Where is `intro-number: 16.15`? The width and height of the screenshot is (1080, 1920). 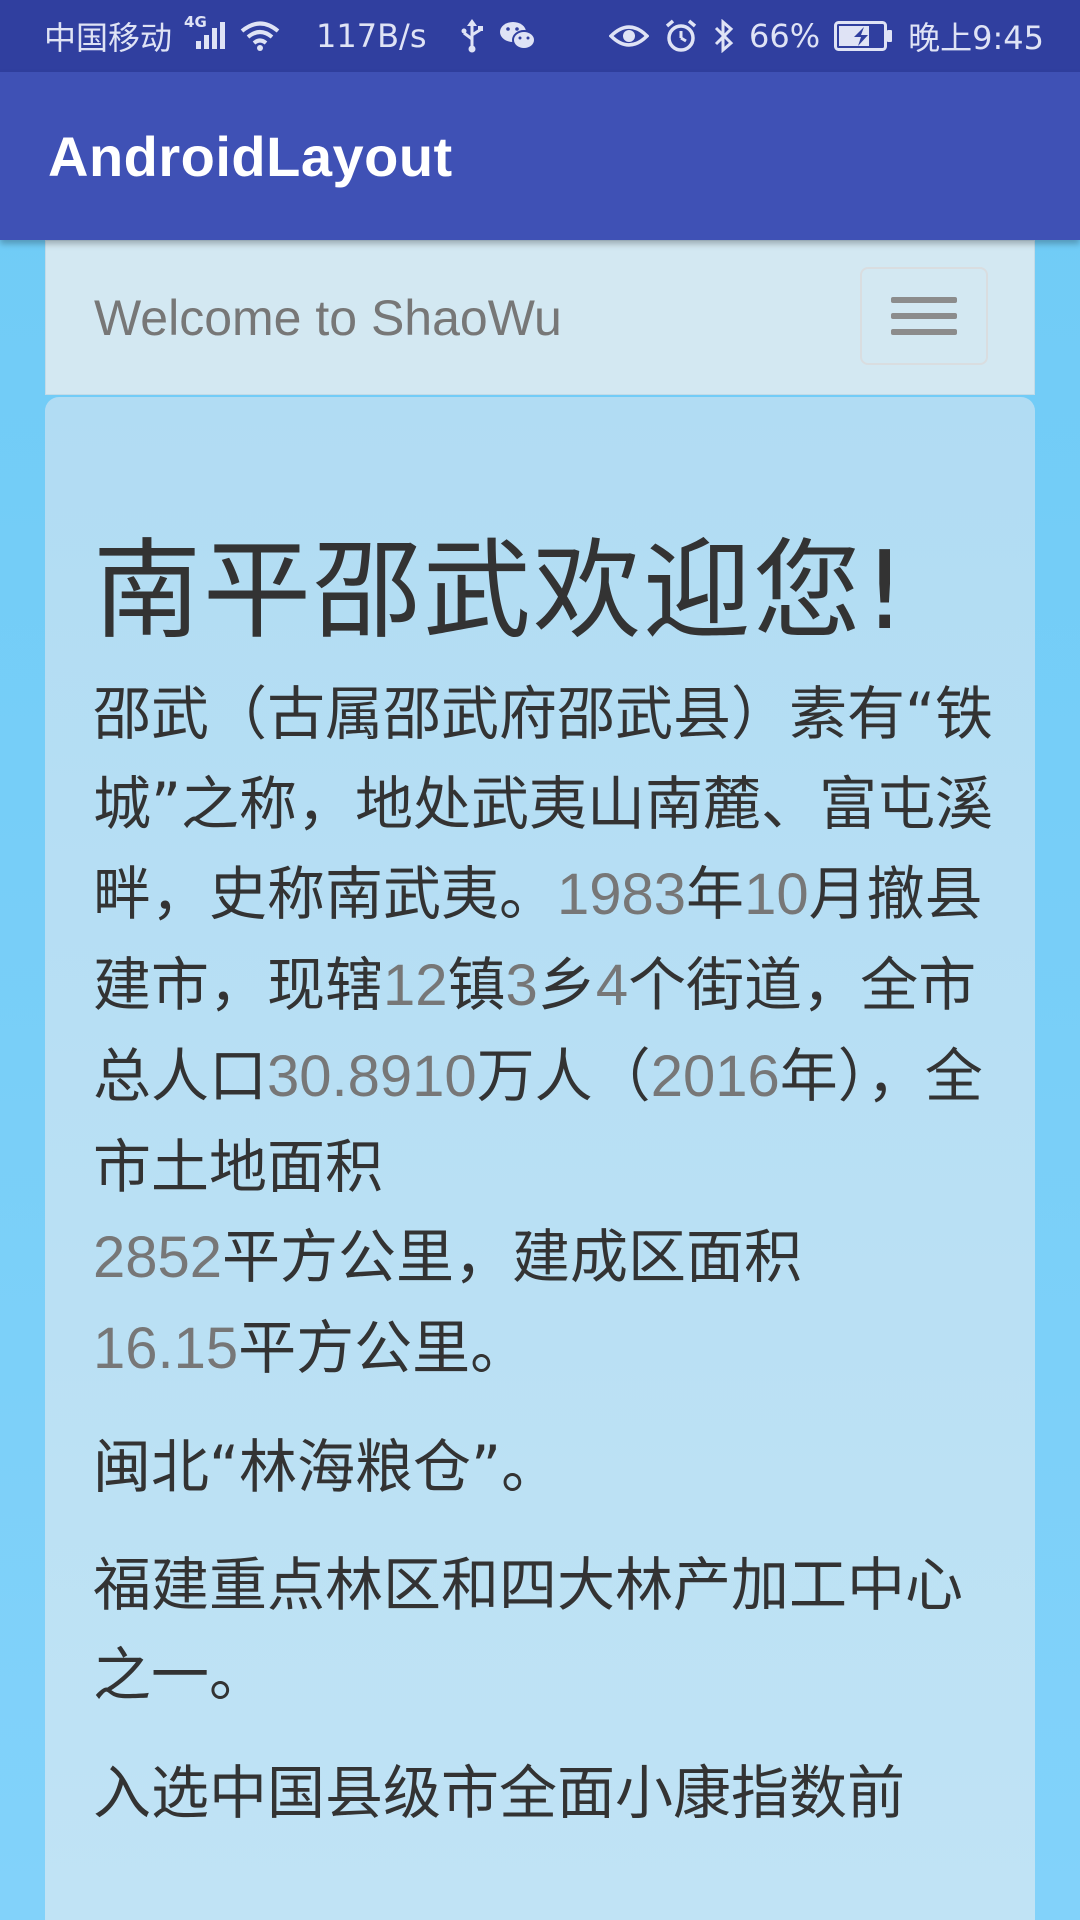 intro-number: 16.15 is located at coordinates (166, 1348).